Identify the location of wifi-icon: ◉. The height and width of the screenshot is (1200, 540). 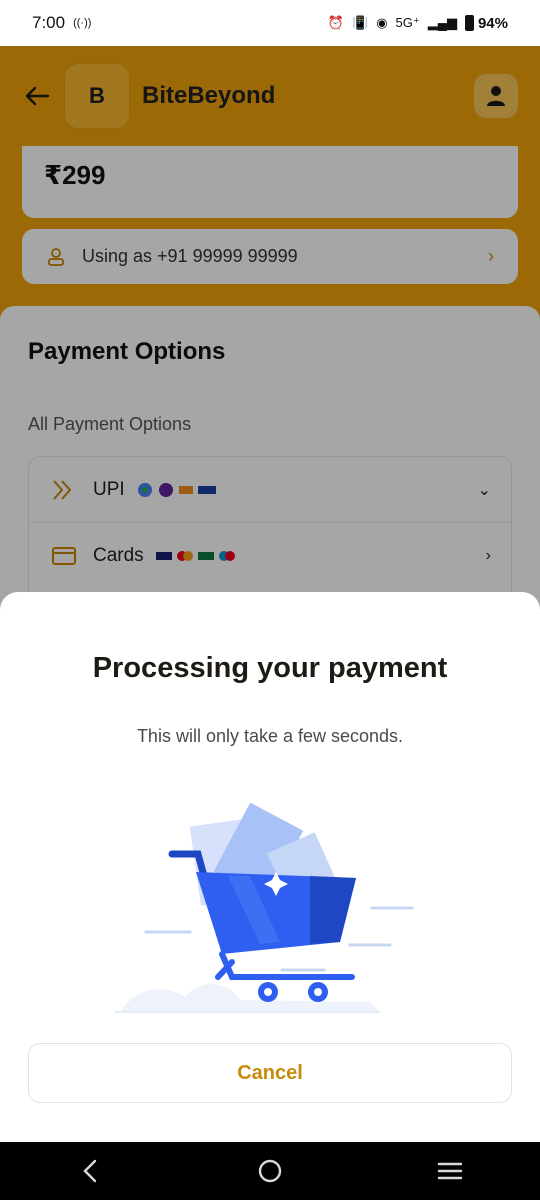
(382, 22).